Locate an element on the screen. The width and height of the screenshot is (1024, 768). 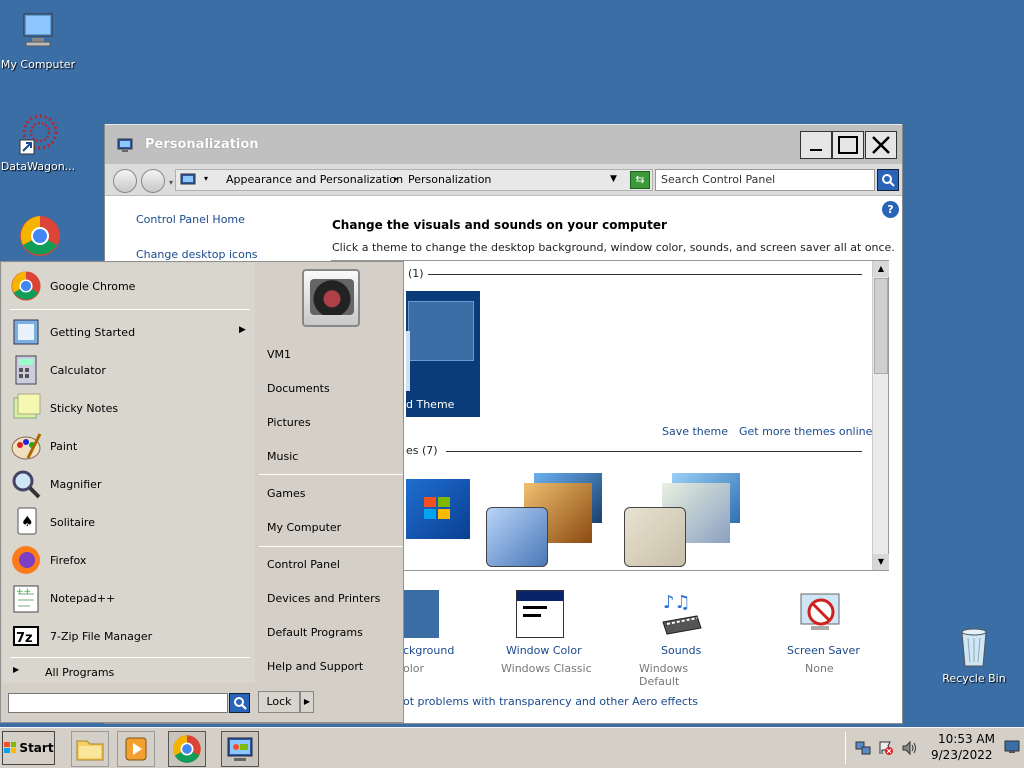
address-dropdown-icon: ▼ is located at coordinates (613, 179).